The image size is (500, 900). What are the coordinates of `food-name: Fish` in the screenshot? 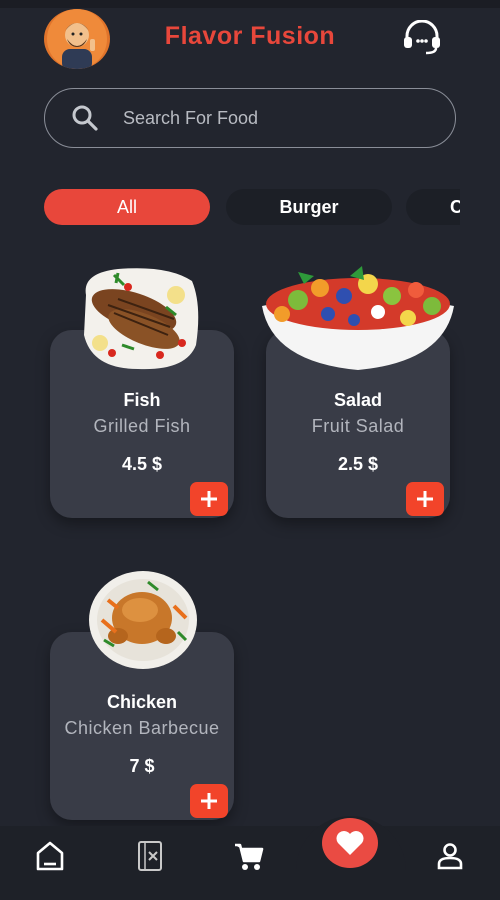 It's located at (142, 400).